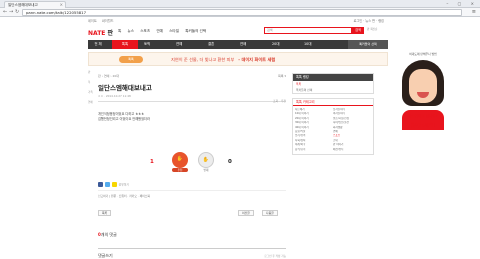  I want to click on prev-button: 이전글, so click(246, 213).